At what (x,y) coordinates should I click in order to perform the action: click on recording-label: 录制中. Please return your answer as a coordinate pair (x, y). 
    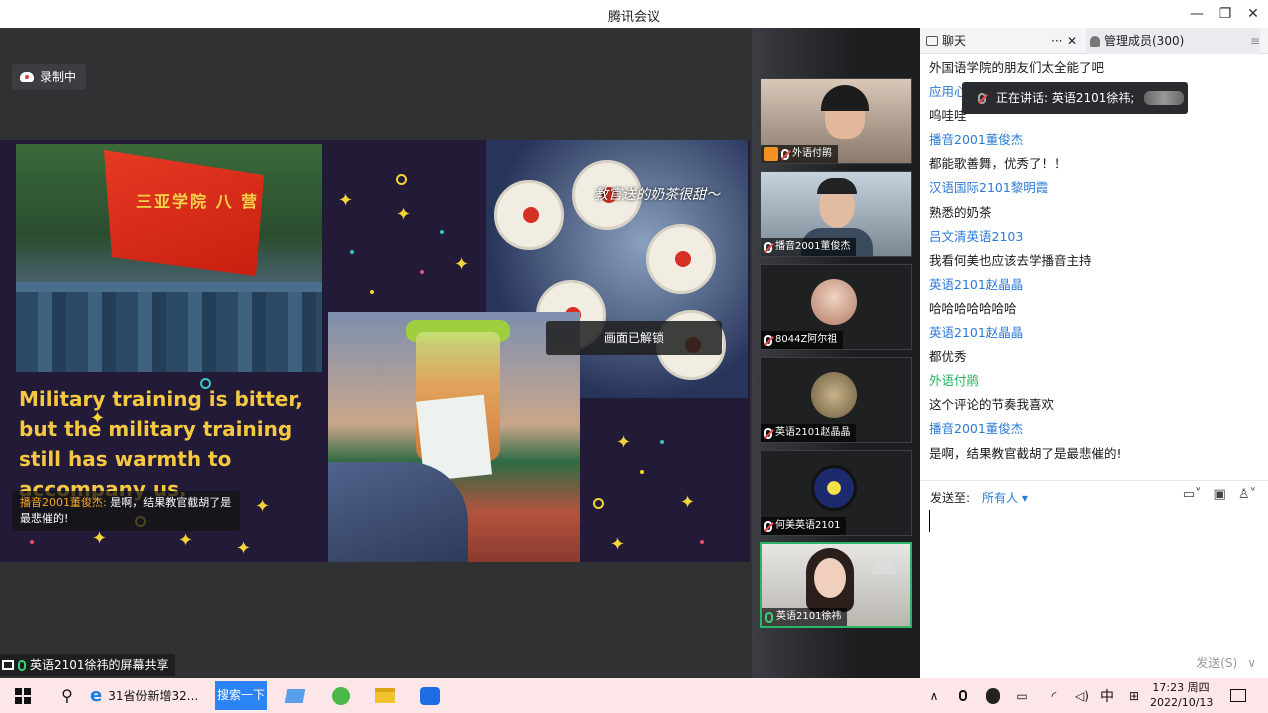
    Looking at the image, I should click on (58, 77).